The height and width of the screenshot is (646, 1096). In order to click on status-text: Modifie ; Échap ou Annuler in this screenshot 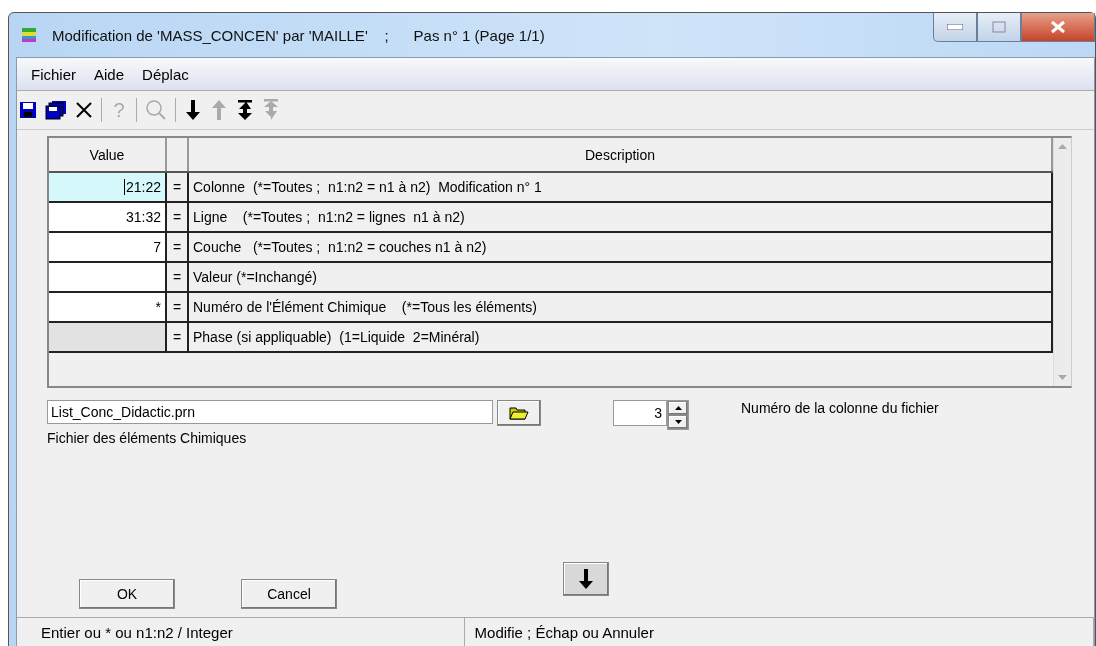, I will do `click(779, 632)`.